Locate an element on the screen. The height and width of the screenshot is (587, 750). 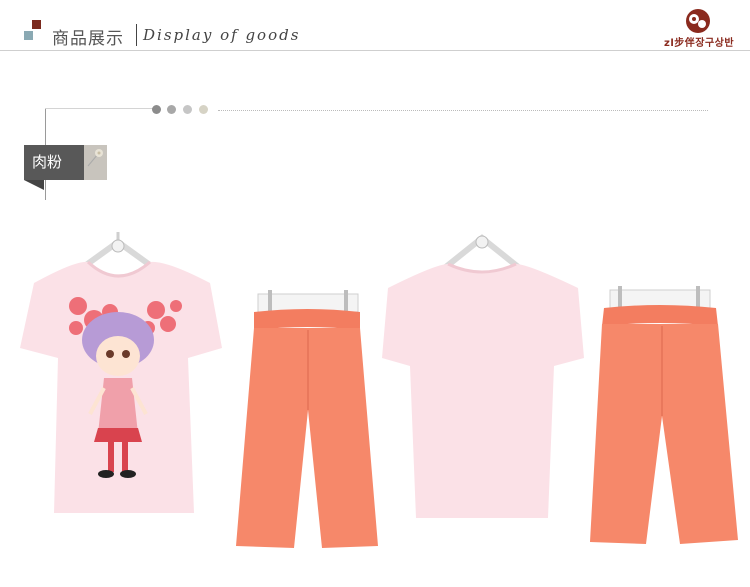
flower-decoration-icon is located at coordinates (95, 158).